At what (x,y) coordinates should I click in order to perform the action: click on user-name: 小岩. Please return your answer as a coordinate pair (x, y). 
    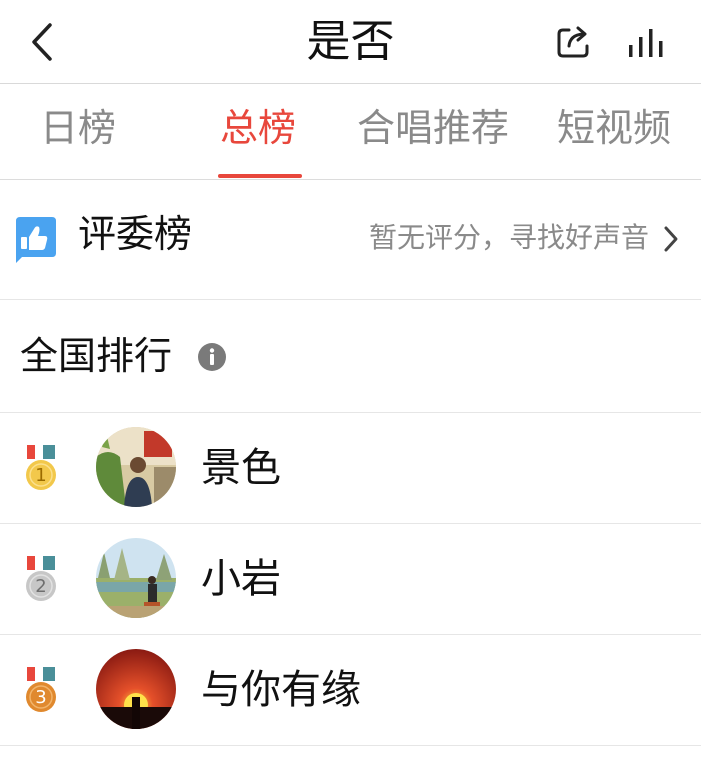
    Looking at the image, I should click on (241, 579).